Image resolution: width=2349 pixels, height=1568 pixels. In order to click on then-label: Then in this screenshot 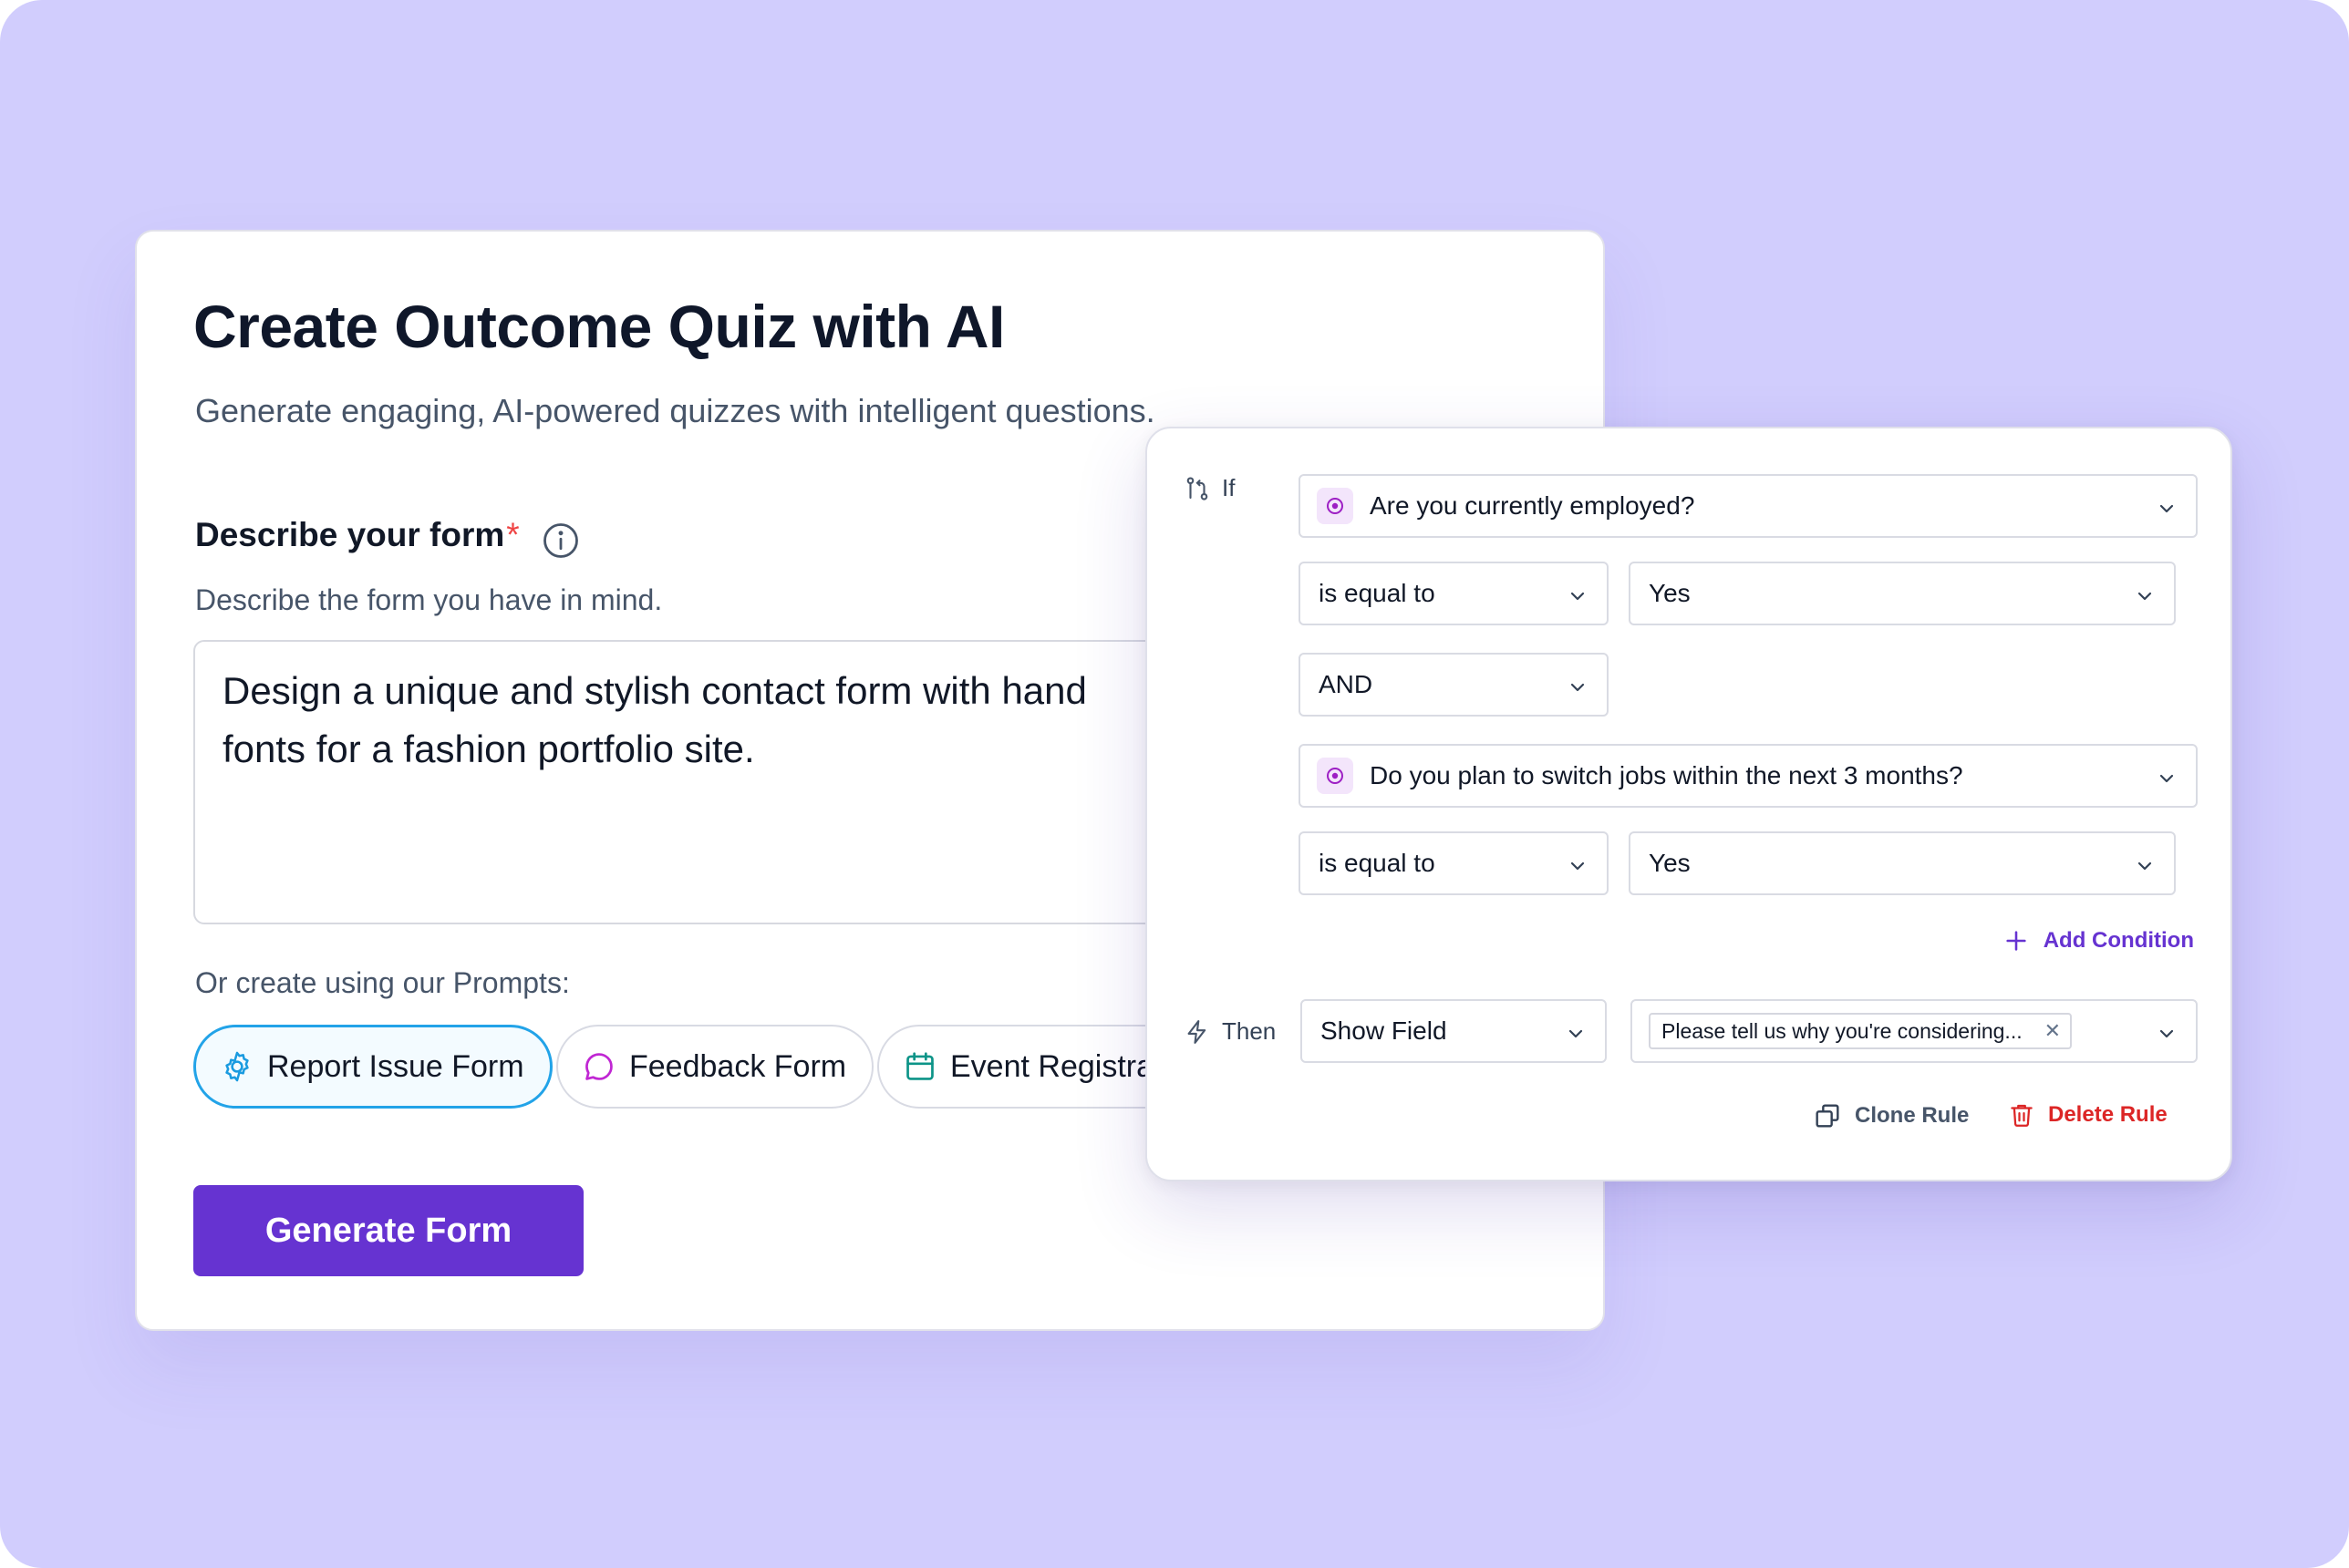, I will do `click(1230, 1031)`.